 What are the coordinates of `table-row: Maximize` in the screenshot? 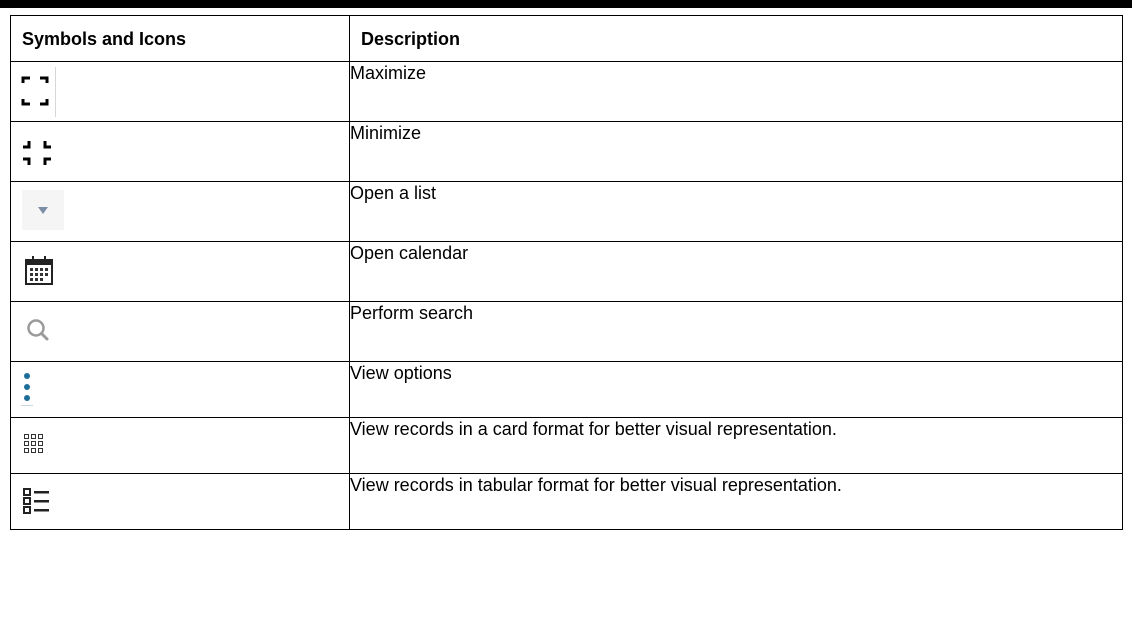 It's located at (566, 91).